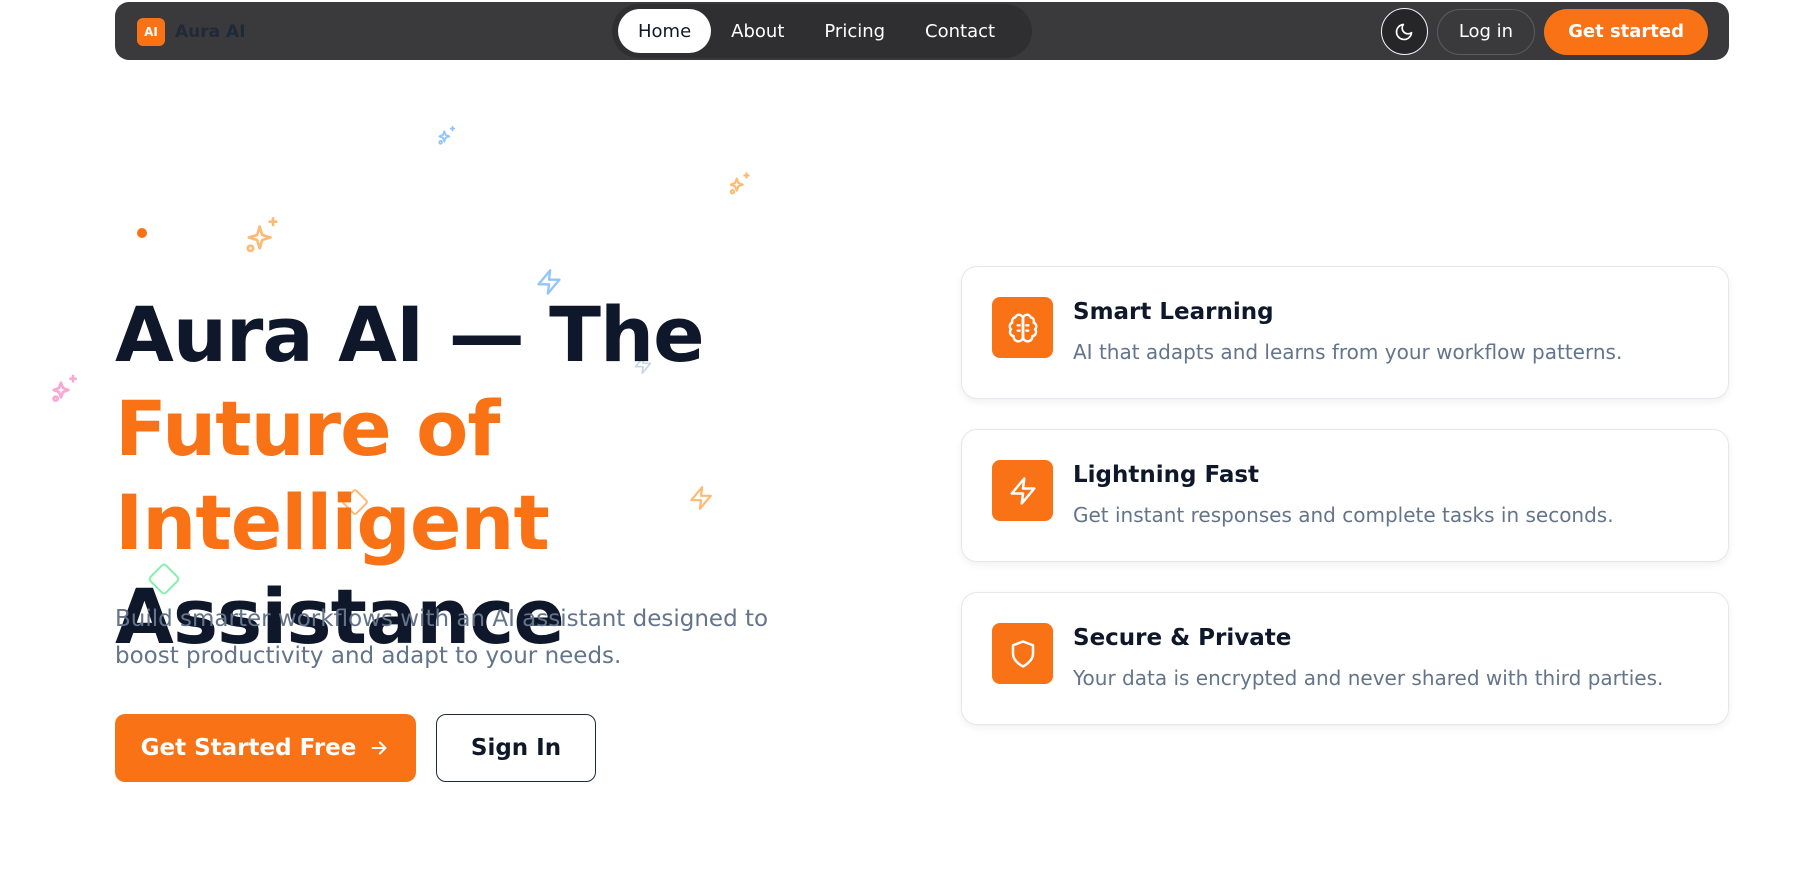 This screenshot has height=882, width=1812. What do you see at coordinates (151, 32) in the screenshot?
I see `brand-badge: AI` at bounding box center [151, 32].